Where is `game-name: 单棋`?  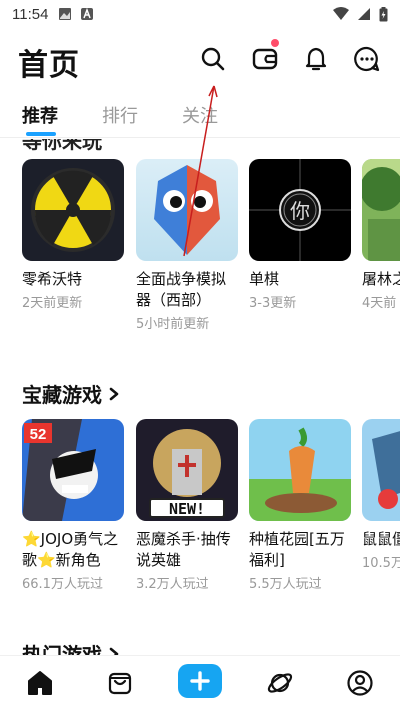 game-name: 单棋 is located at coordinates (264, 279).